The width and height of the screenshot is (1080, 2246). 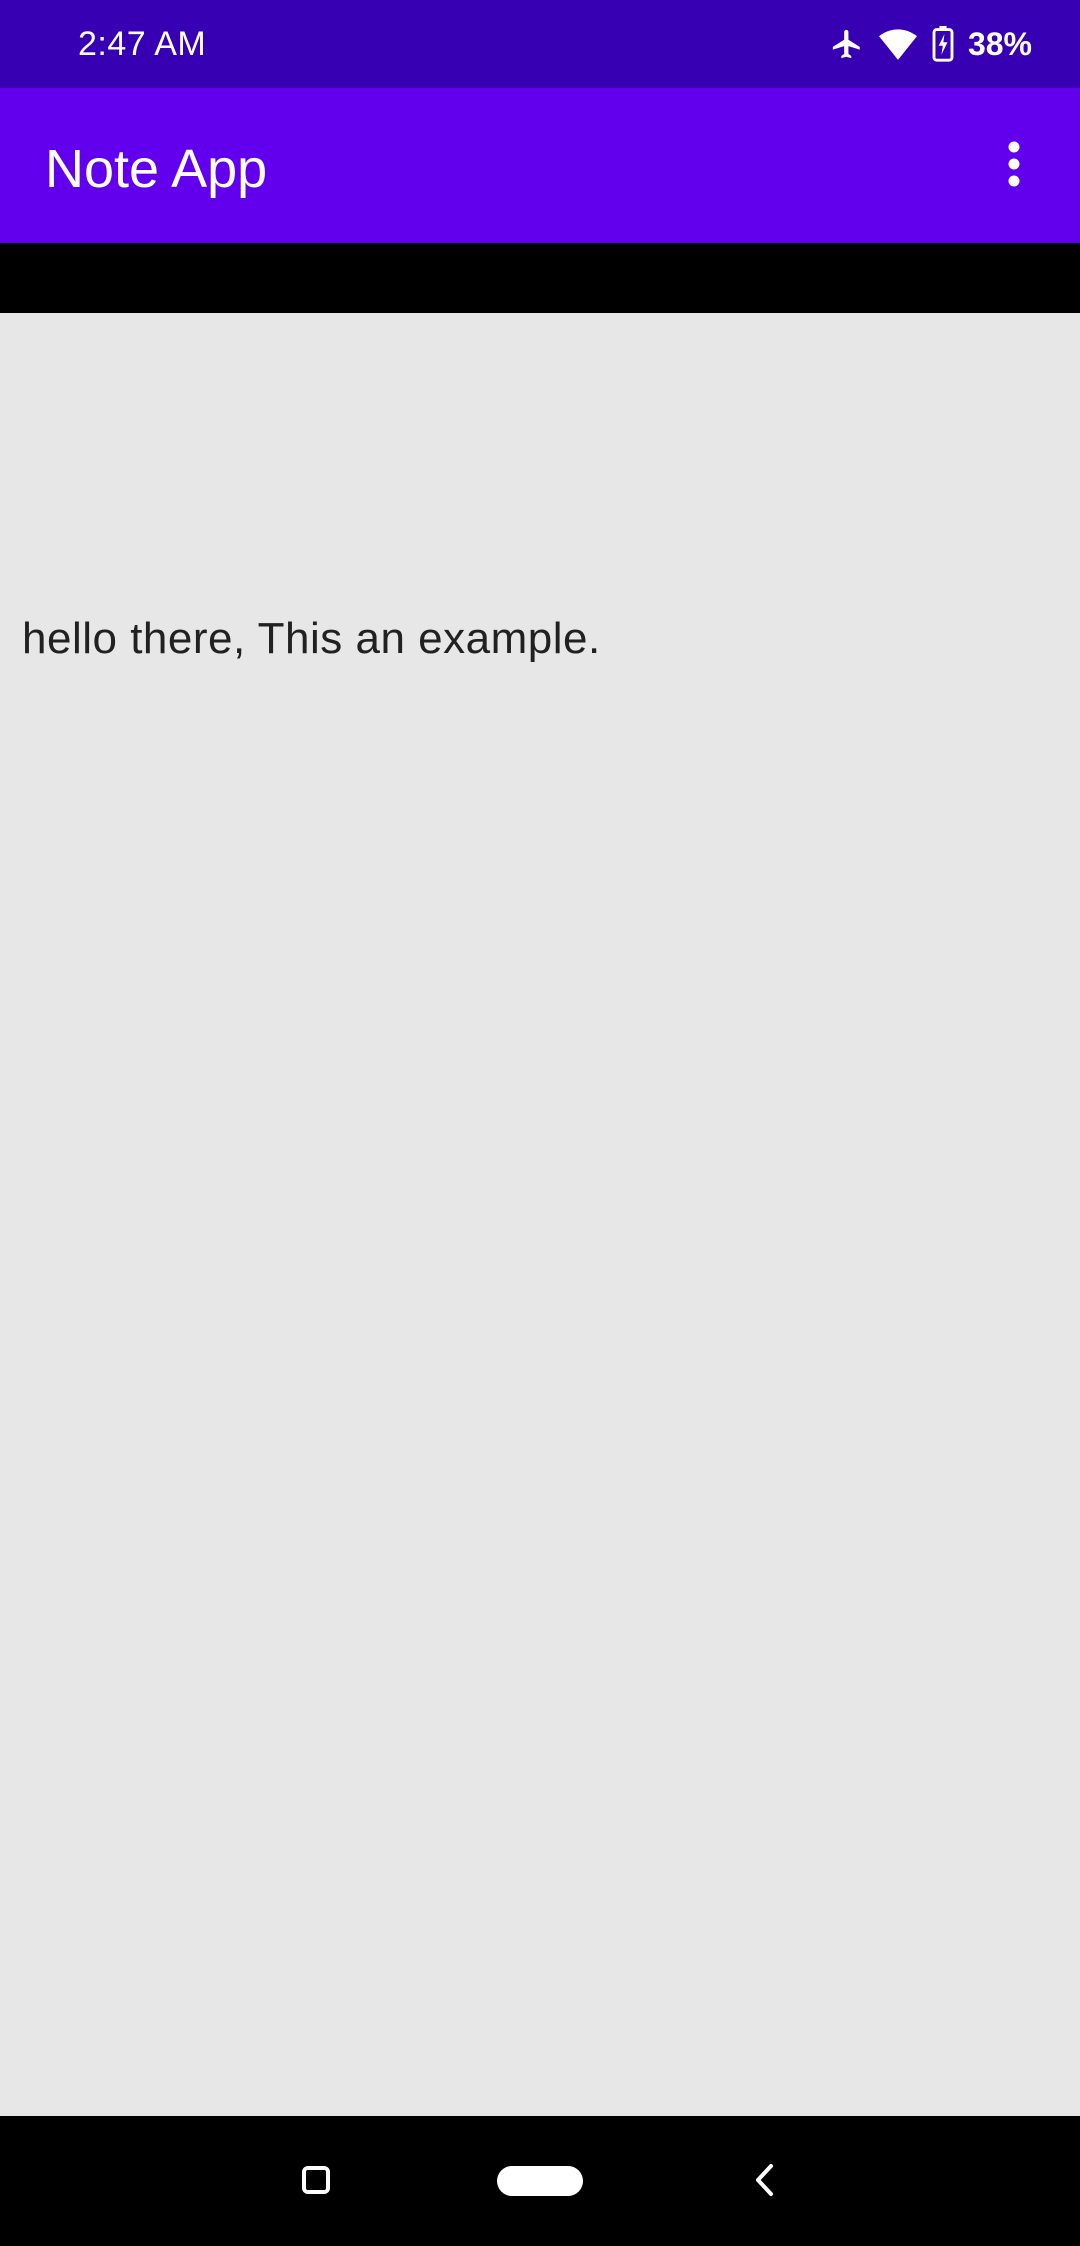 What do you see at coordinates (898, 44) in the screenshot?
I see `wifi-icon` at bounding box center [898, 44].